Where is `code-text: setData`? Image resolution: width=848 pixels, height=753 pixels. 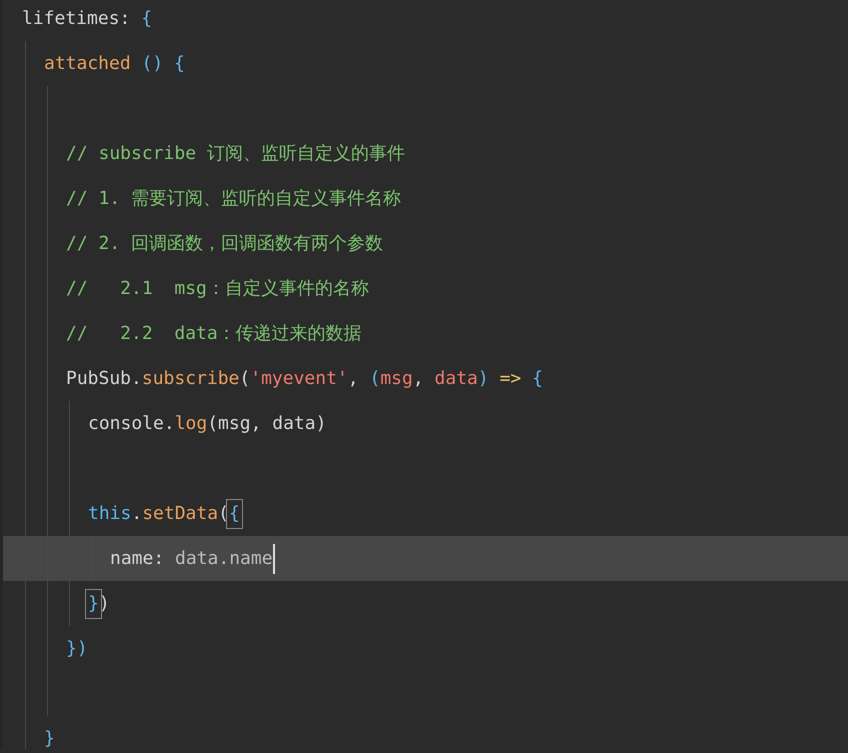
code-text: setData is located at coordinates (180, 514).